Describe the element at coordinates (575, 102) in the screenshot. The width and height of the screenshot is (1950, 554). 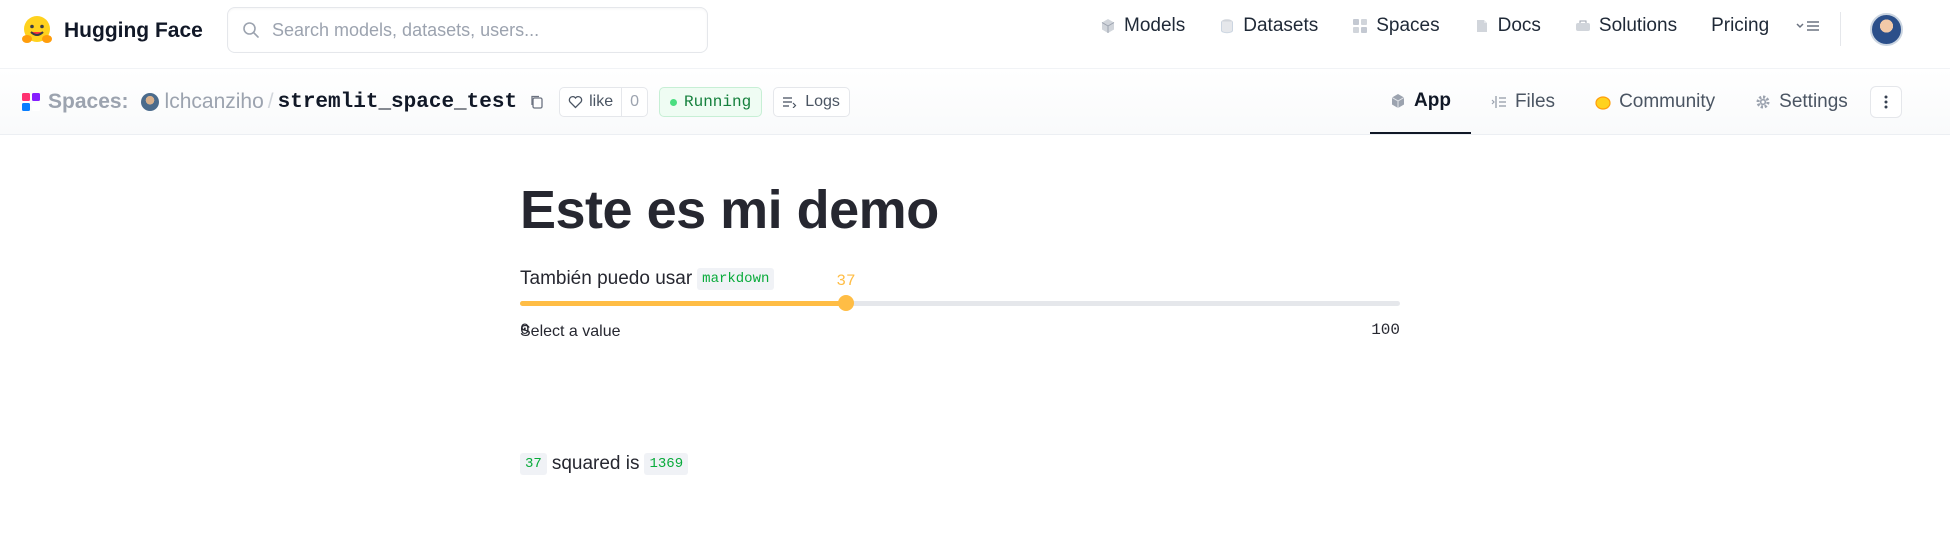
I see `heart-icon` at that location.